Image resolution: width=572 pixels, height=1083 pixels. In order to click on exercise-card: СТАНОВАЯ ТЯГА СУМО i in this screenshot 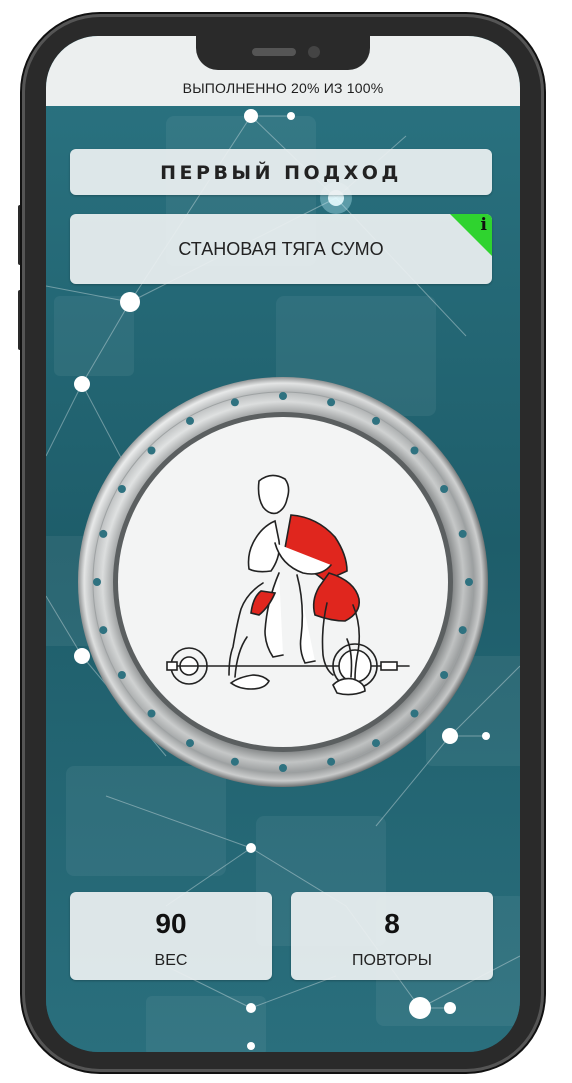, I will do `click(281, 249)`.